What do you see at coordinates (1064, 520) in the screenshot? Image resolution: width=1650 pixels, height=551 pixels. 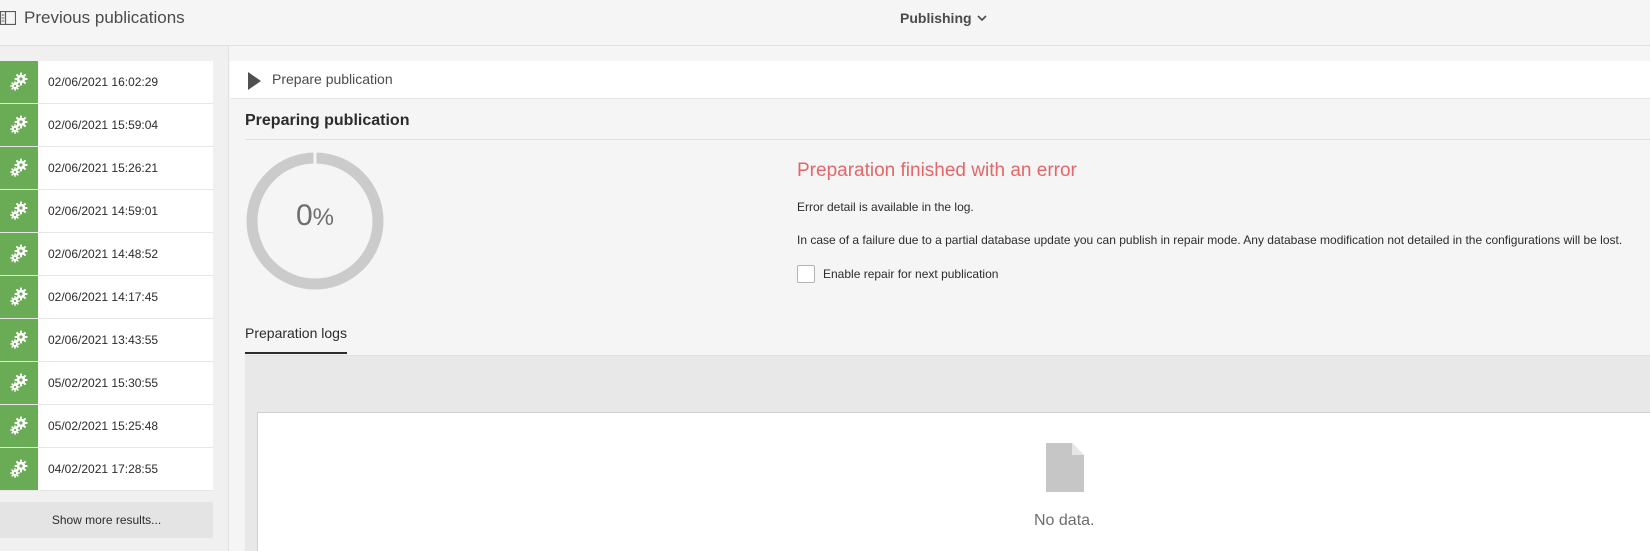 I see `no-data-text: No data.` at bounding box center [1064, 520].